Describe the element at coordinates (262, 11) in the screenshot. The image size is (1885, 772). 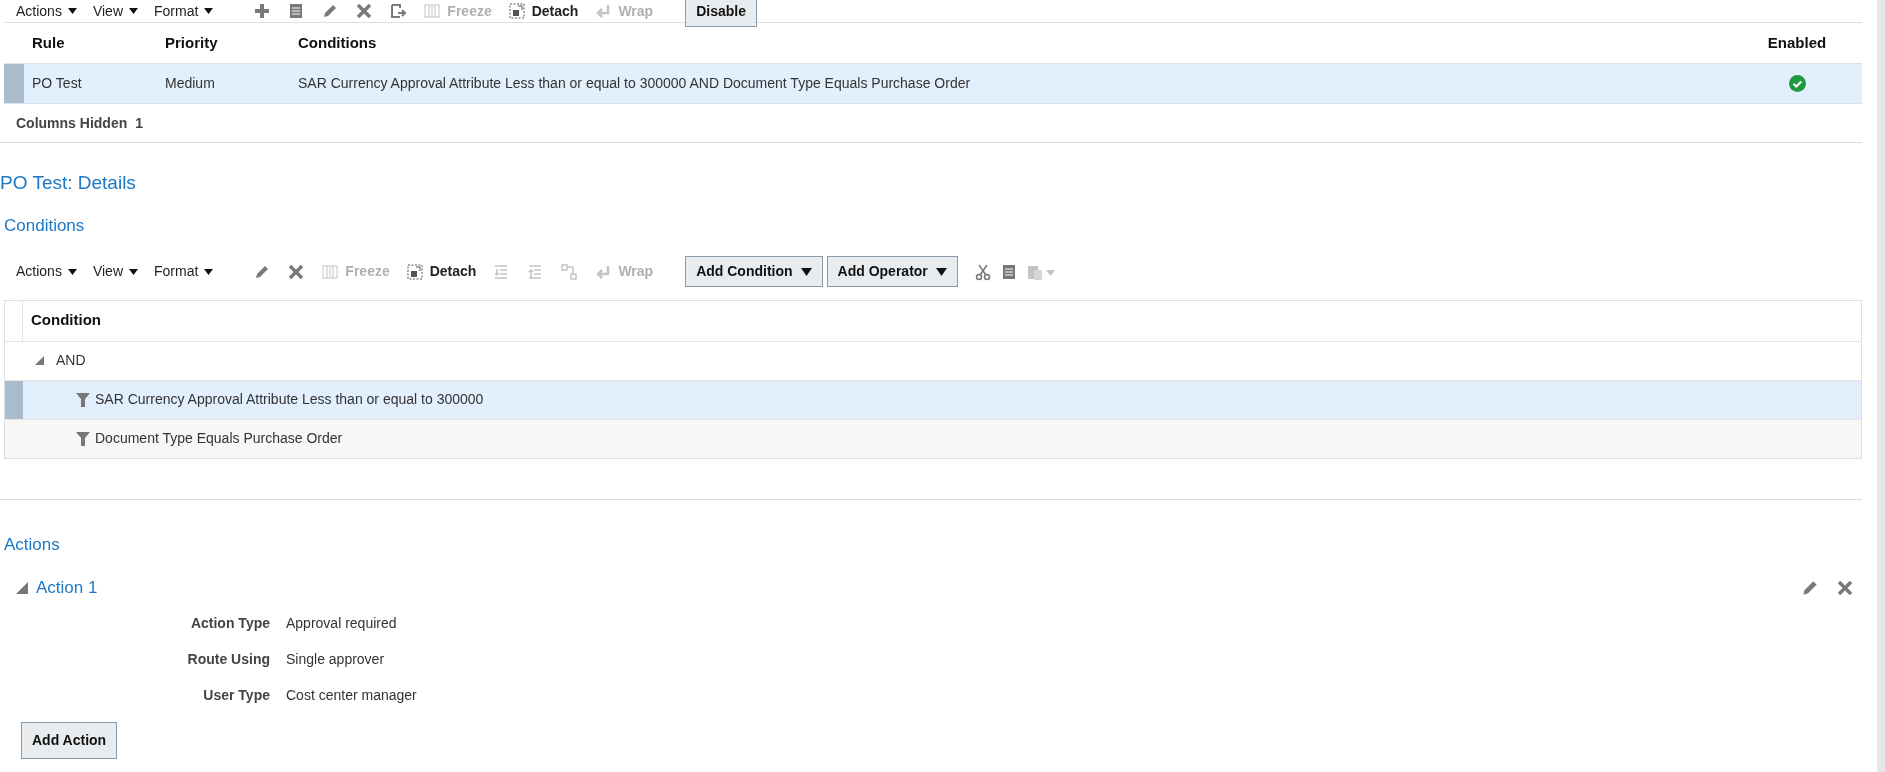
I see `plus-icon` at that location.